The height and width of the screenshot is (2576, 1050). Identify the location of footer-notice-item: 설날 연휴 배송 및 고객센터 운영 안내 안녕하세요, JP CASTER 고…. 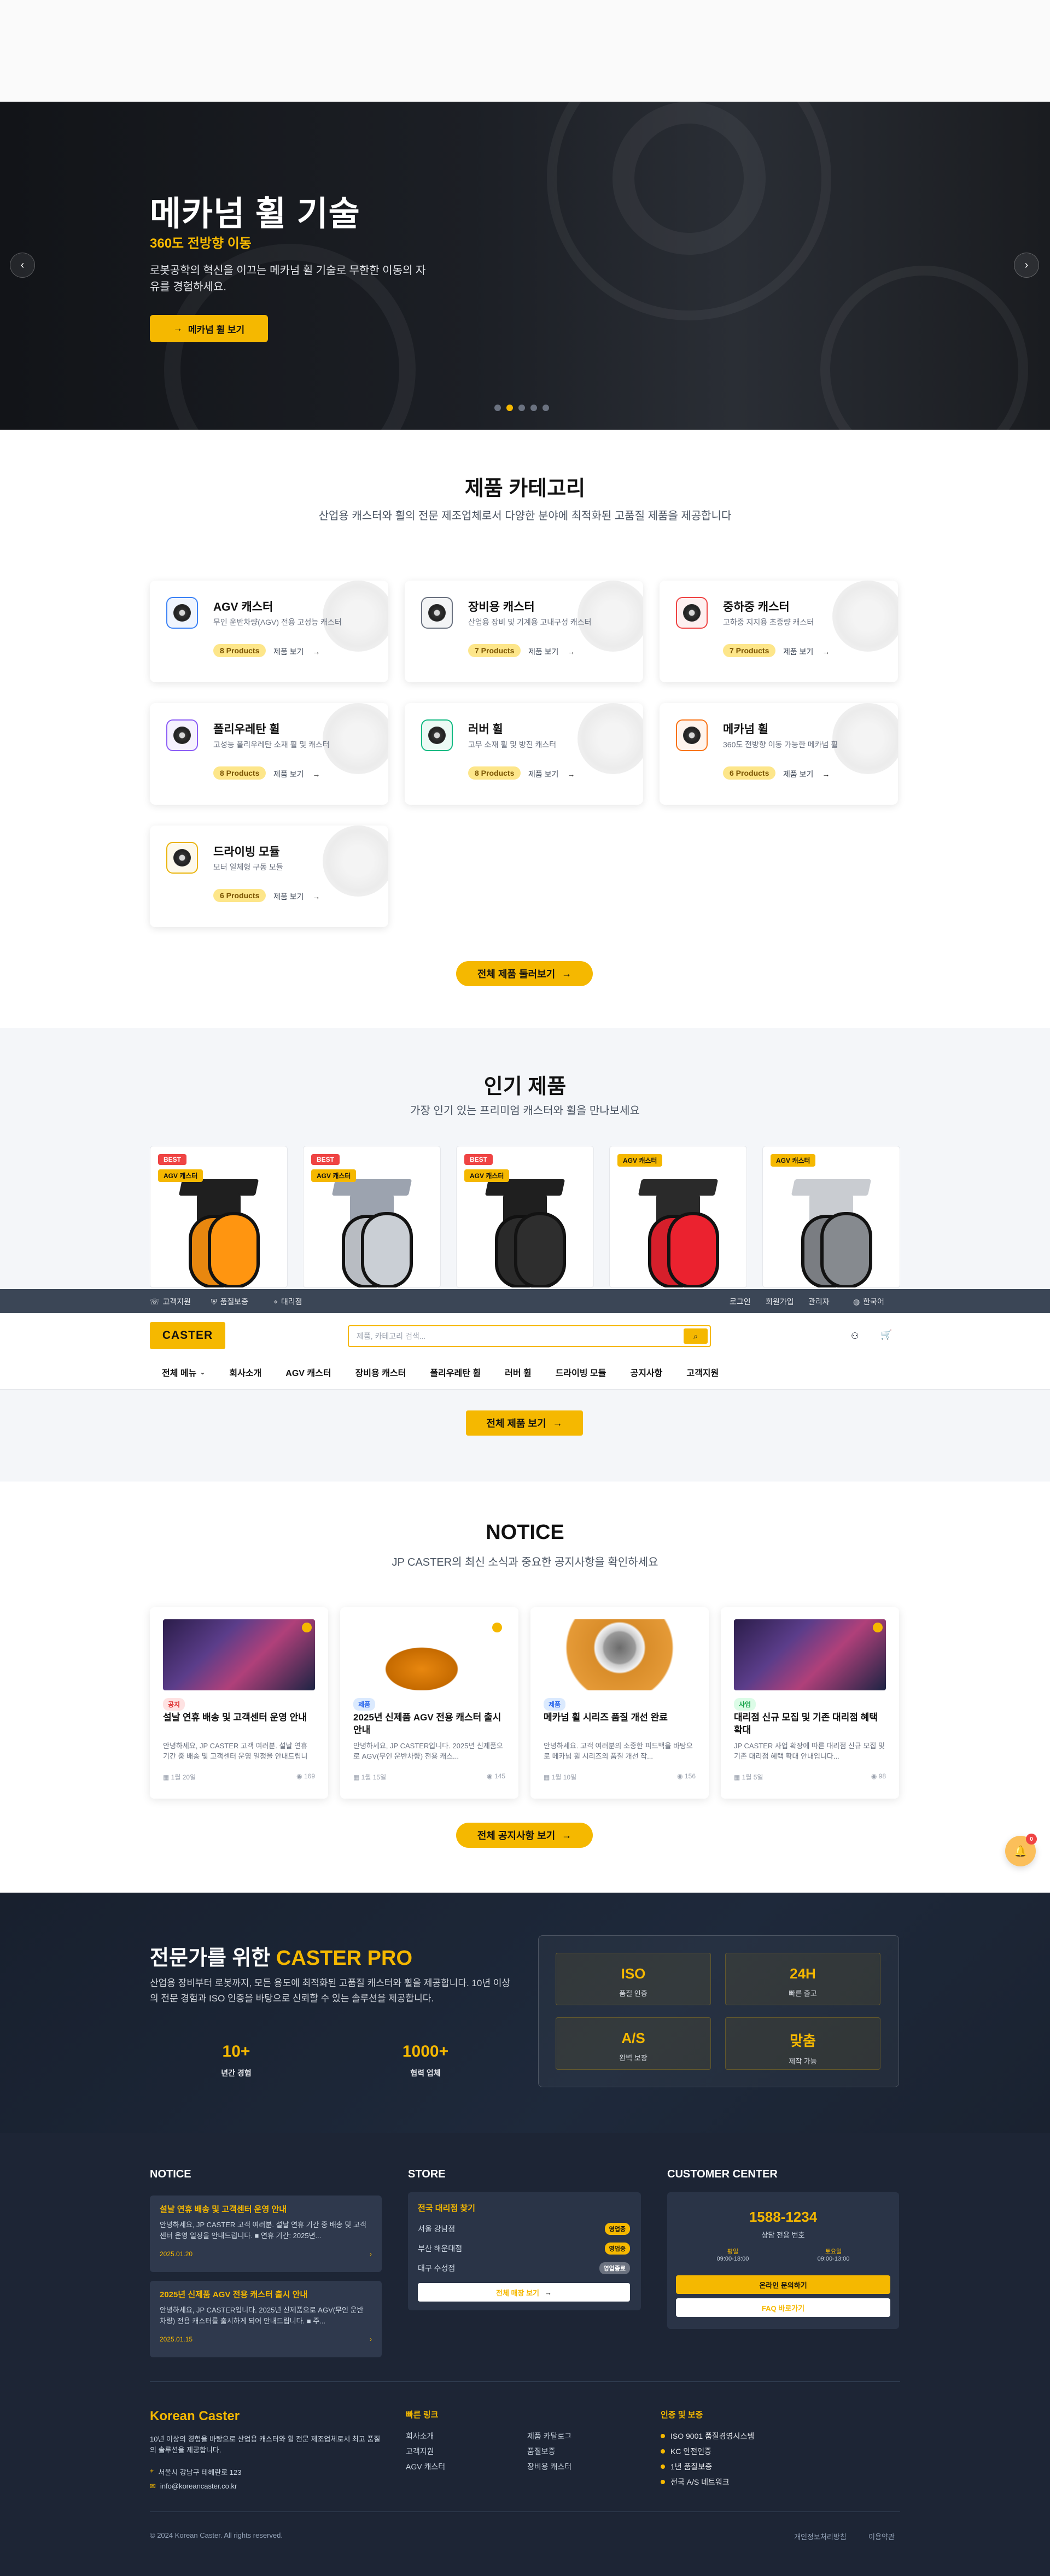
(266, 2234).